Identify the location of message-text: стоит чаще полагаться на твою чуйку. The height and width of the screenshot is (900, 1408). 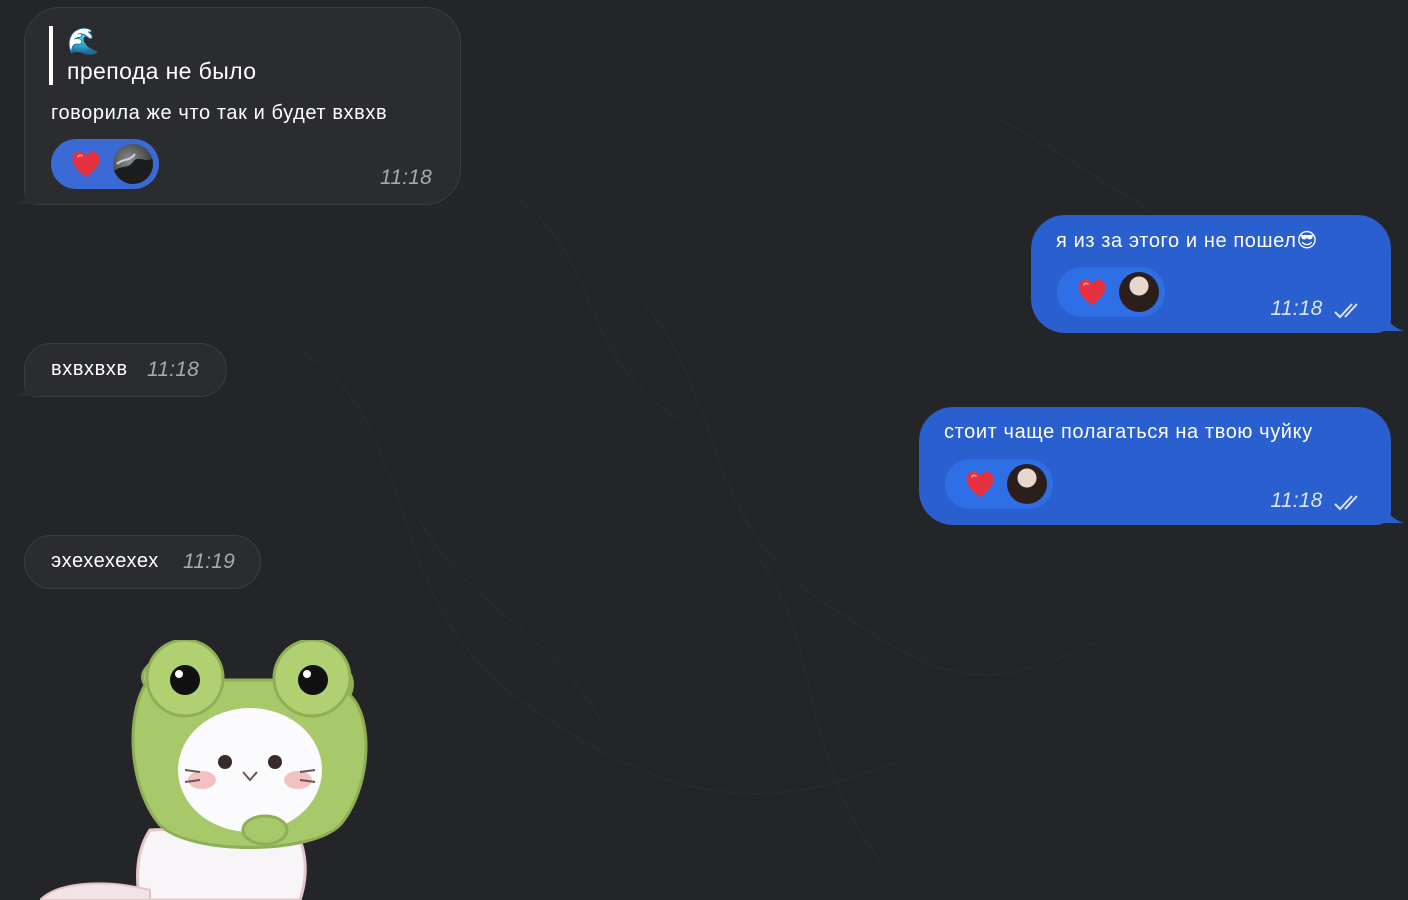
(1128, 432).